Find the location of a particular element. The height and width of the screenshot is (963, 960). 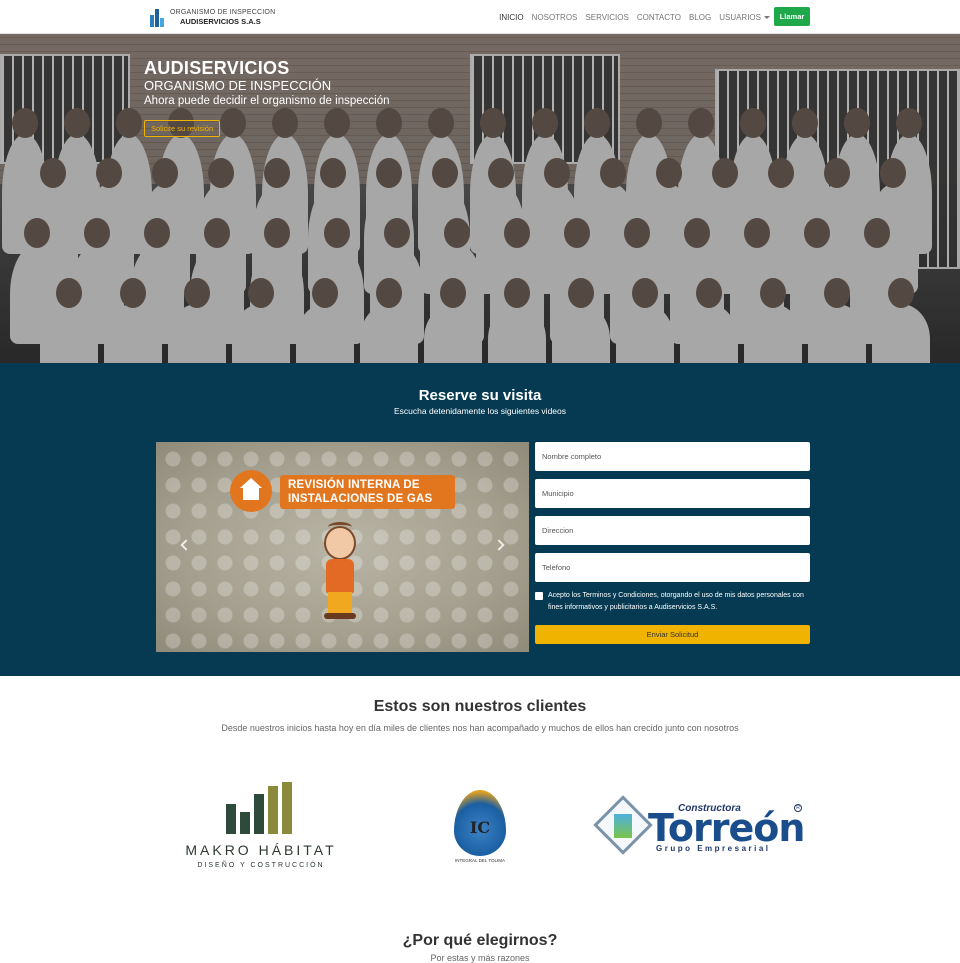

makro-habitat-logo: MAKRO HÁBITAT DISEÑO Y COSTRUCCIÓN is located at coordinates (261, 828).